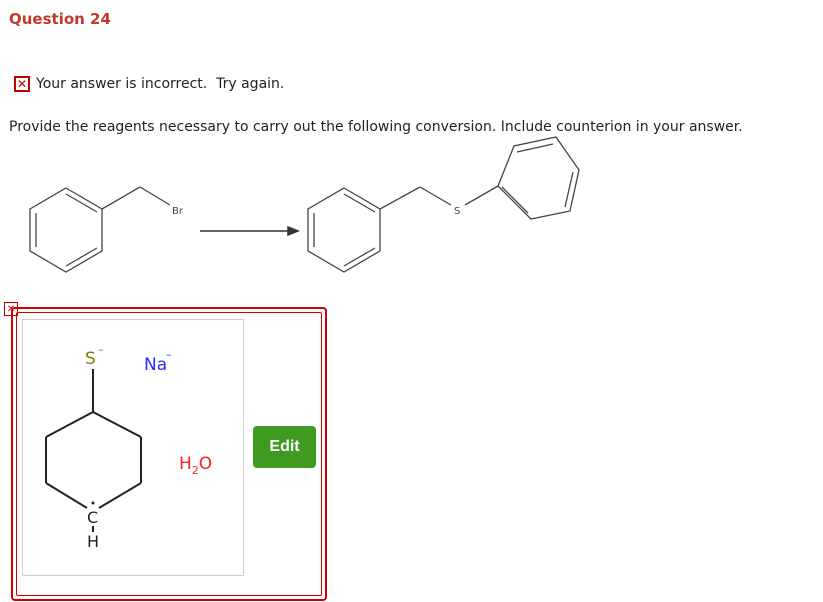  I want to click on thiolate-sulfur-label: S, so click(90, 359).